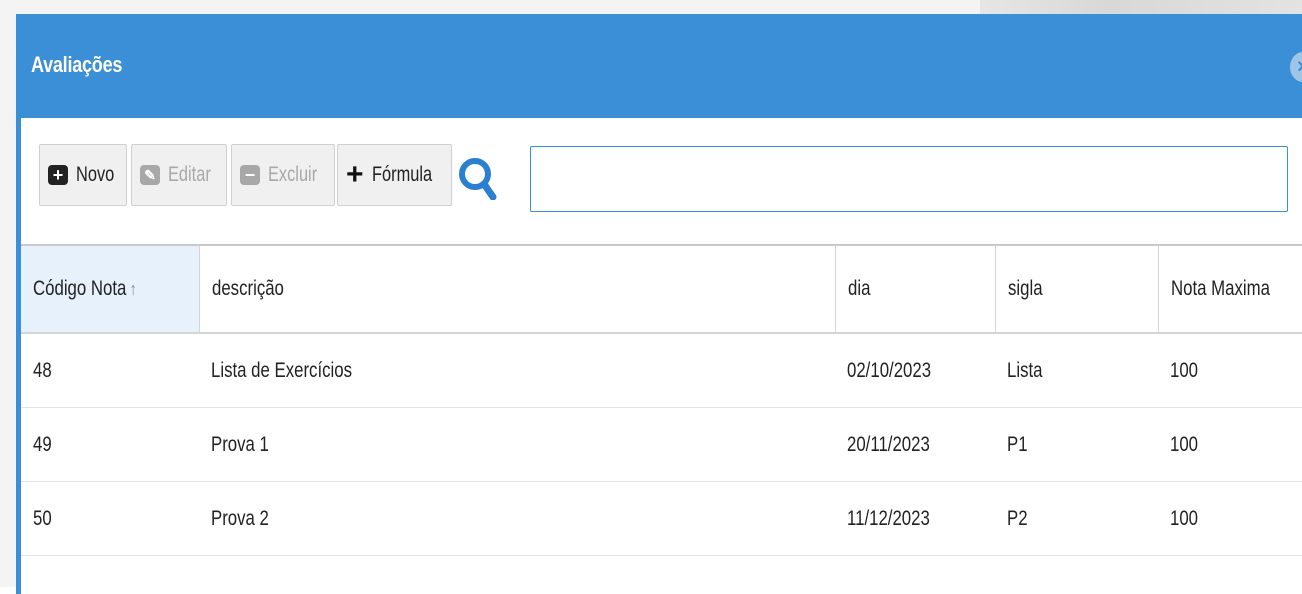 This screenshot has width=1302, height=594. What do you see at coordinates (517, 370) in the screenshot?
I see `cell-descricao: Lista de Exercícios` at bounding box center [517, 370].